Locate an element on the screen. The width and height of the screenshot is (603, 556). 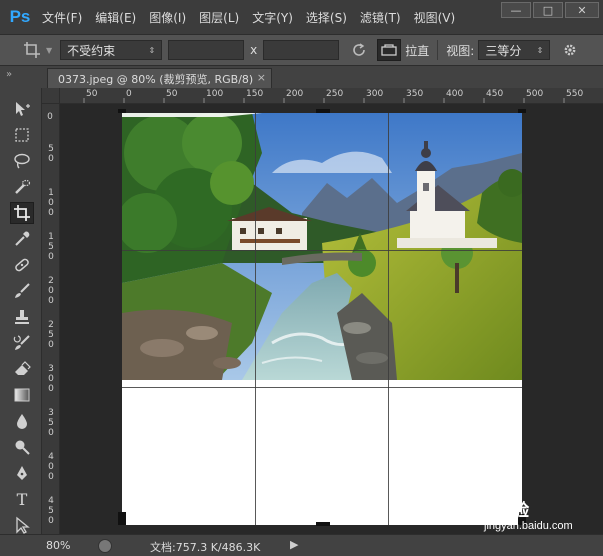
ratio-select: 不受约束 ⇕ is located at coordinates (111, 50).